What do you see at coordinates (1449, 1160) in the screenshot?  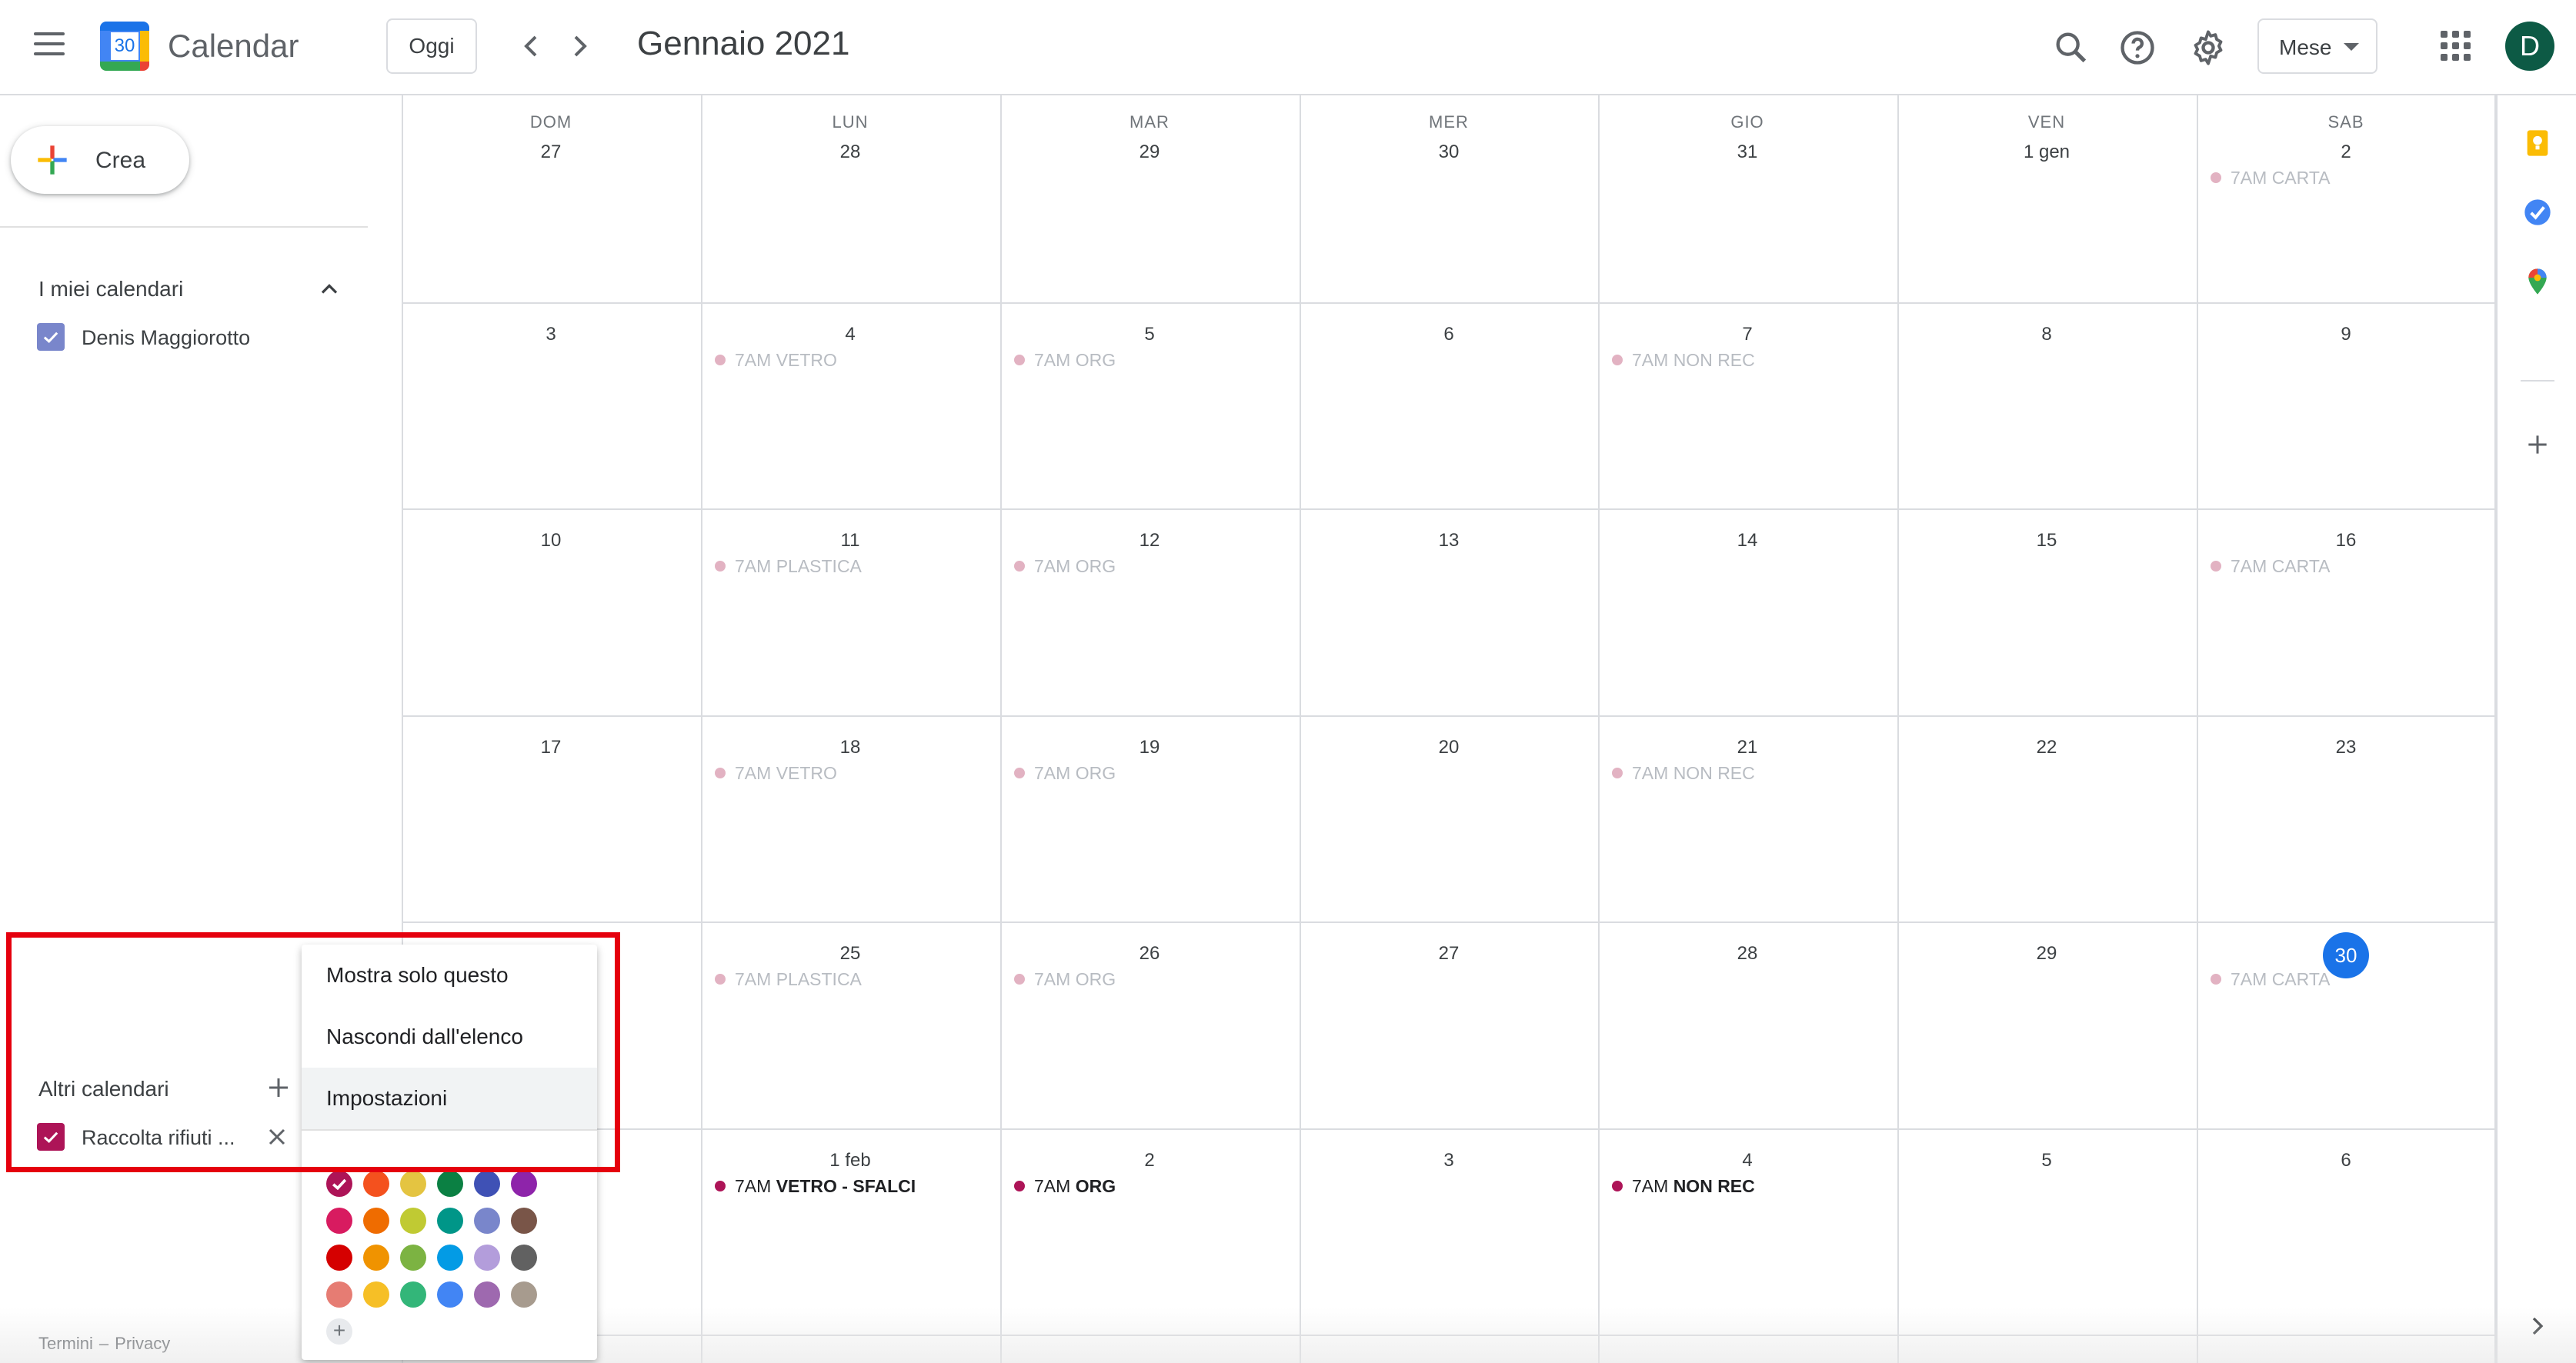 I see `day-number: 3` at bounding box center [1449, 1160].